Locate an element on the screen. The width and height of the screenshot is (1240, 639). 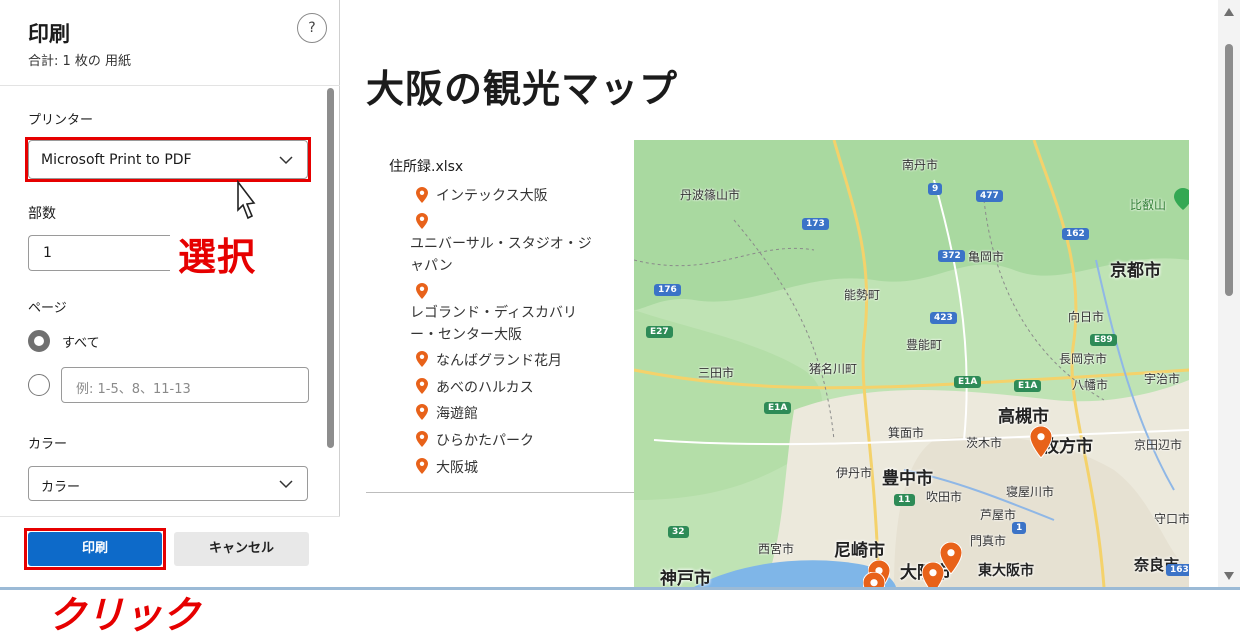
pages-all-label: すべて is located at coordinates (81, 343).